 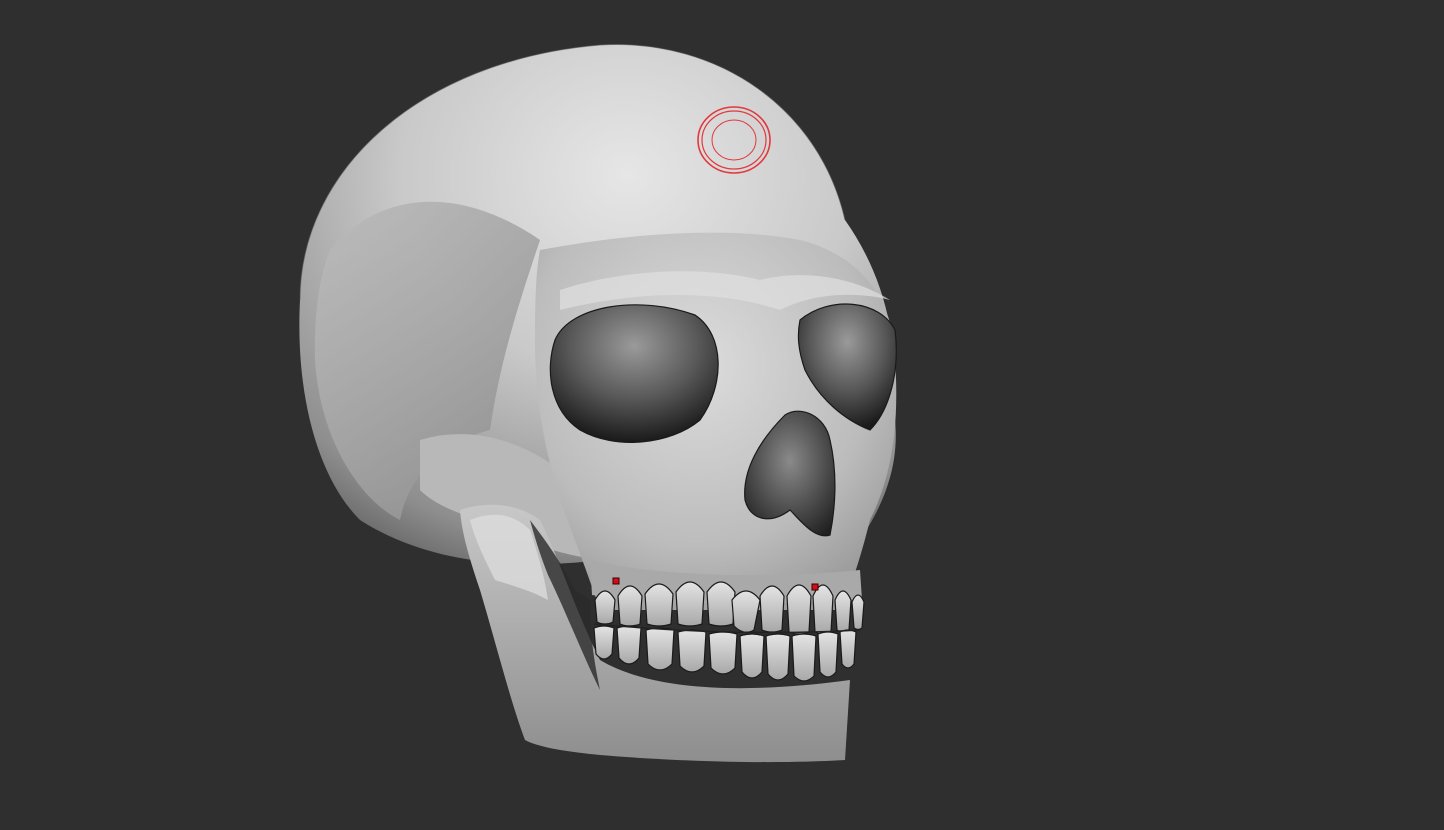 I want to click on skull-lower-teeth, so click(x=725, y=653).